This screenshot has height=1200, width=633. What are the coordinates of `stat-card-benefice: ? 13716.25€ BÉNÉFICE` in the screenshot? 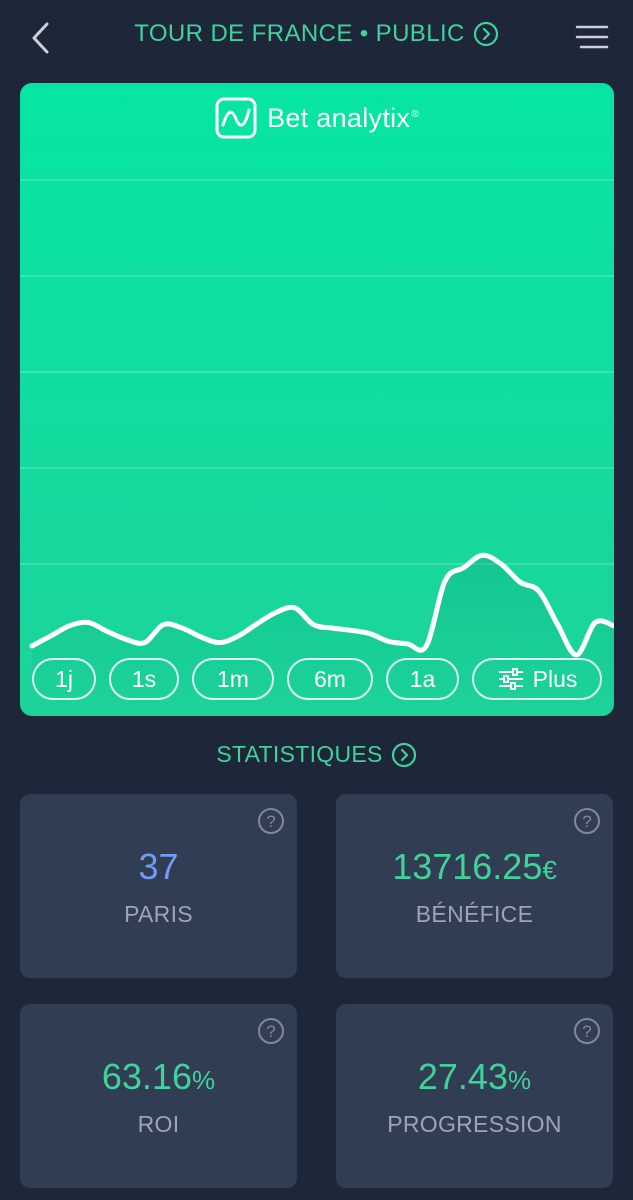 It's located at (474, 886).